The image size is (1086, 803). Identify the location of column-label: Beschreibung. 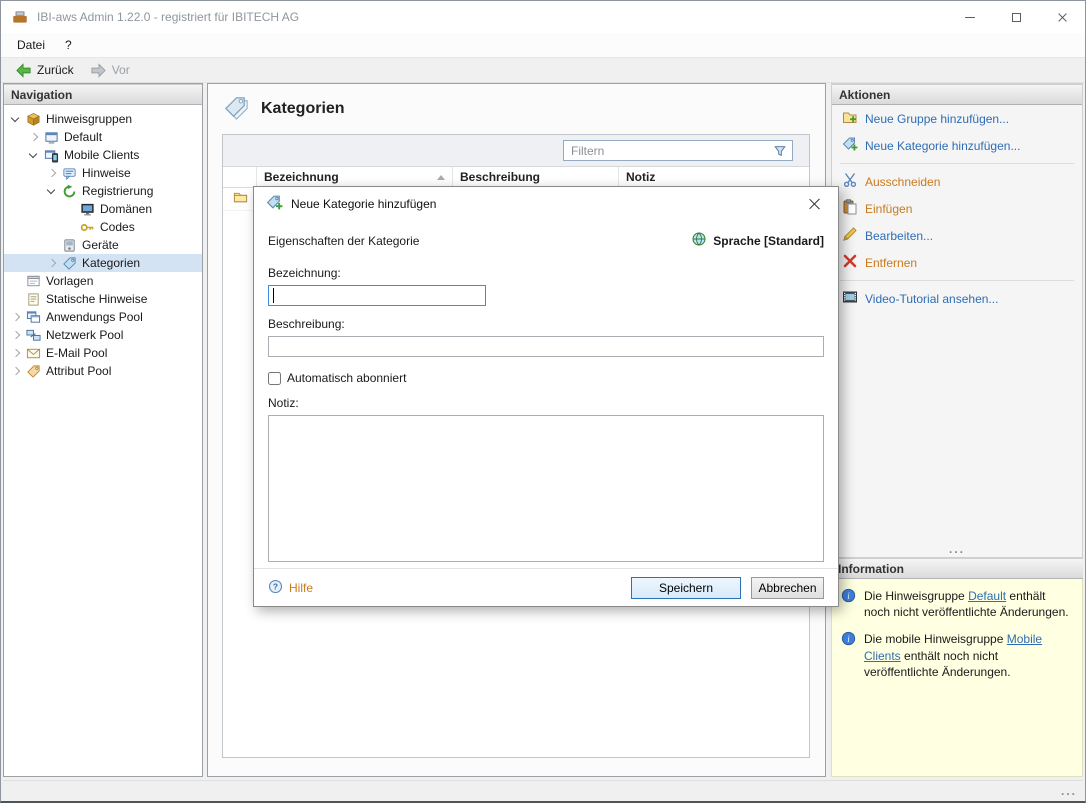
(500, 177).